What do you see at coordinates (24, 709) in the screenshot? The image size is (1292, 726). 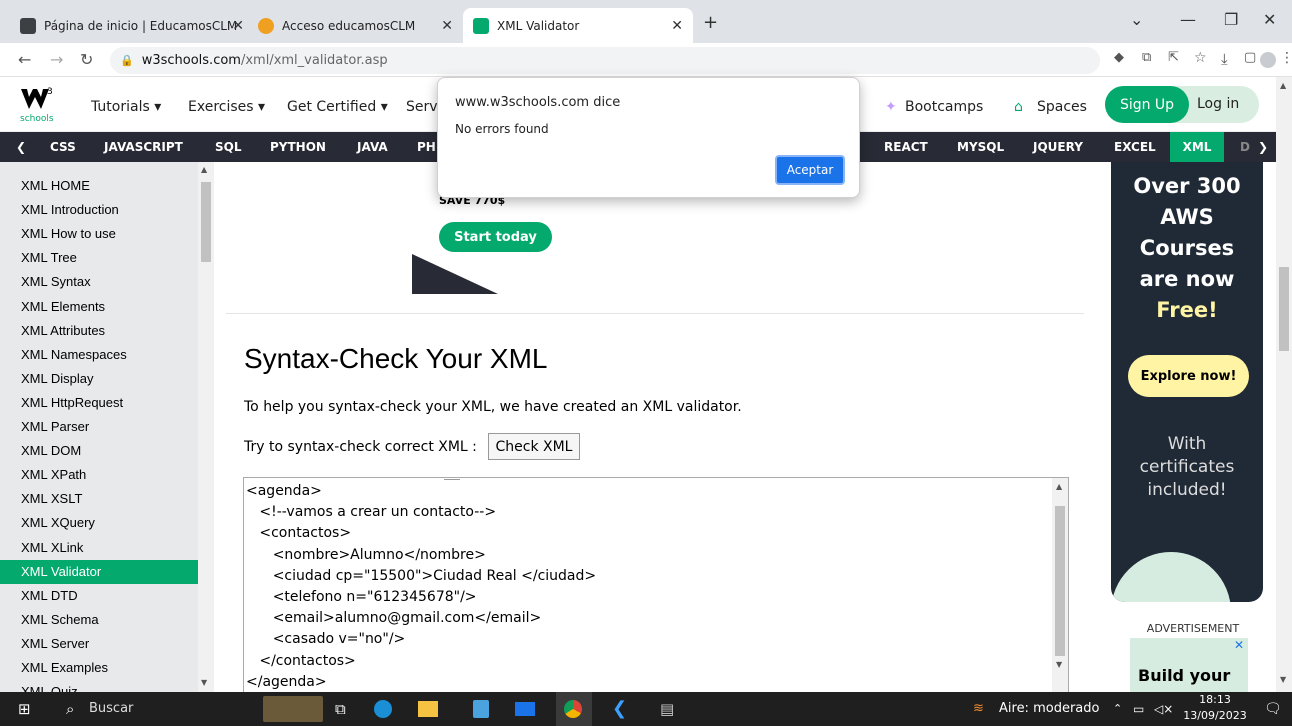 I see `windows-start-icon: ⊞` at bounding box center [24, 709].